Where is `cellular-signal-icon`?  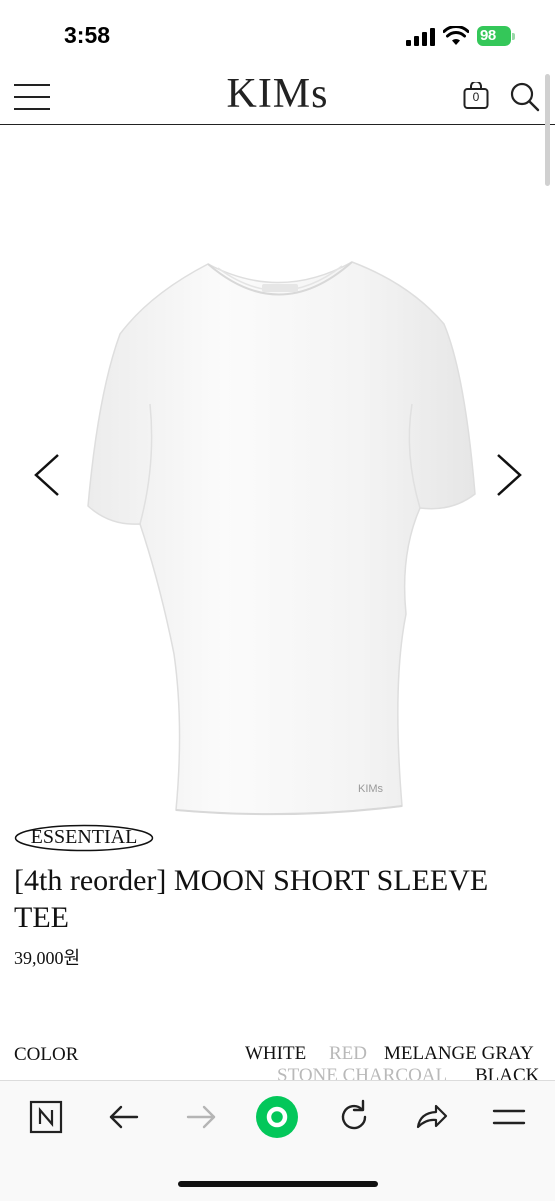
cellular-signal-icon is located at coordinates (420, 37).